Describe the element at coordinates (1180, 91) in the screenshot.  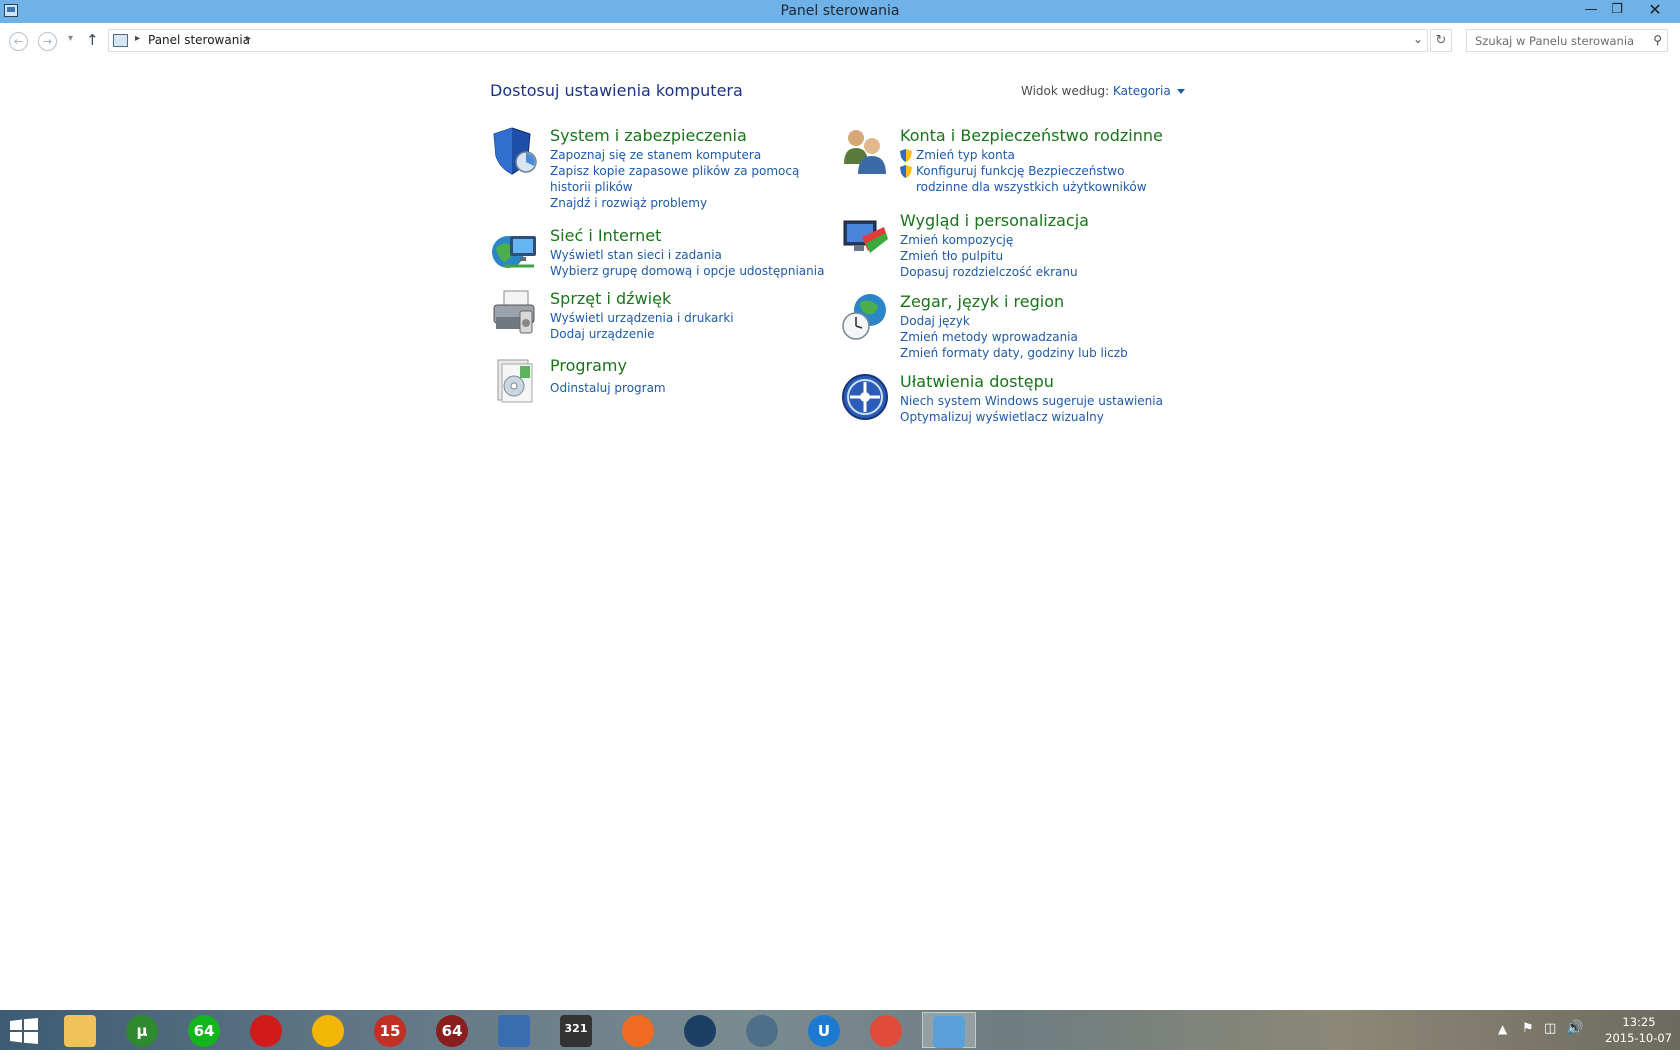
I see `chevron-down-icon` at that location.